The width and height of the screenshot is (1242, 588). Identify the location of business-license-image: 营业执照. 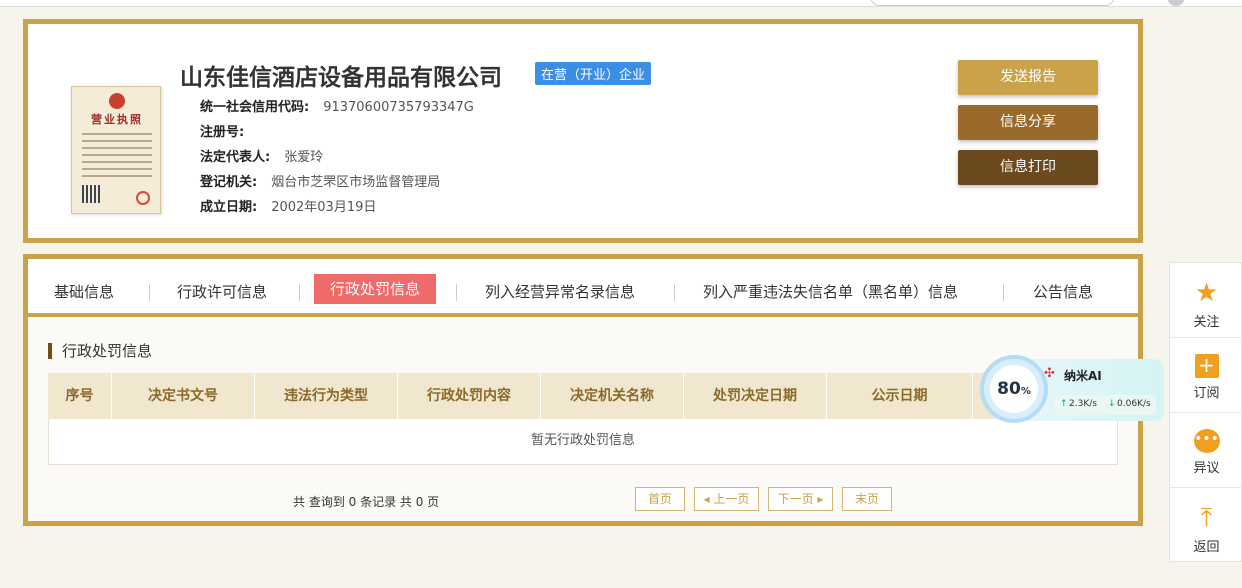
(116, 150).